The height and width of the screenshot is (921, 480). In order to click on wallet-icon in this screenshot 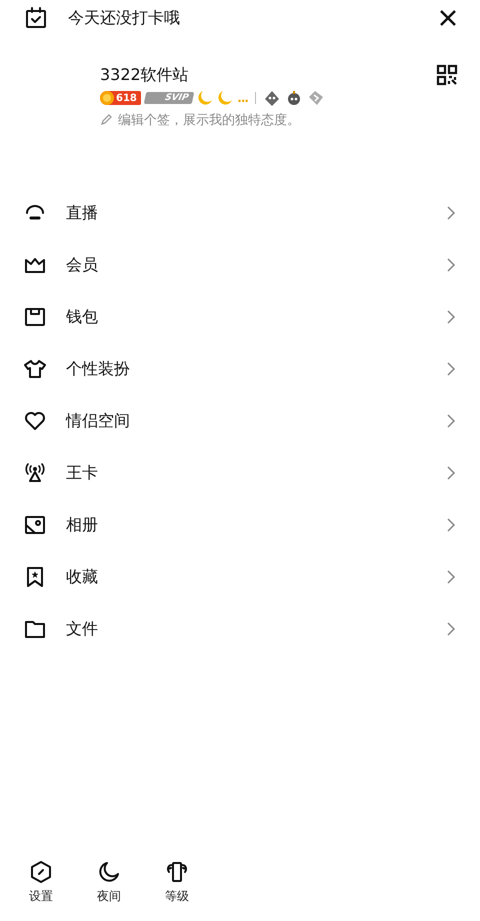, I will do `click(35, 317)`.